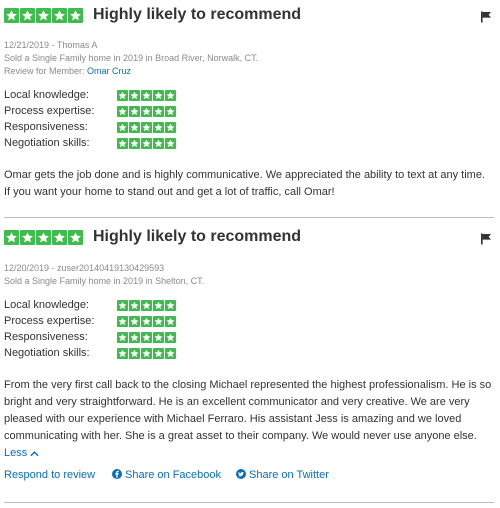 Image resolution: width=500 pixels, height=508 pixels. Describe the element at coordinates (34, 453) in the screenshot. I see `chevron-up-icon` at that location.